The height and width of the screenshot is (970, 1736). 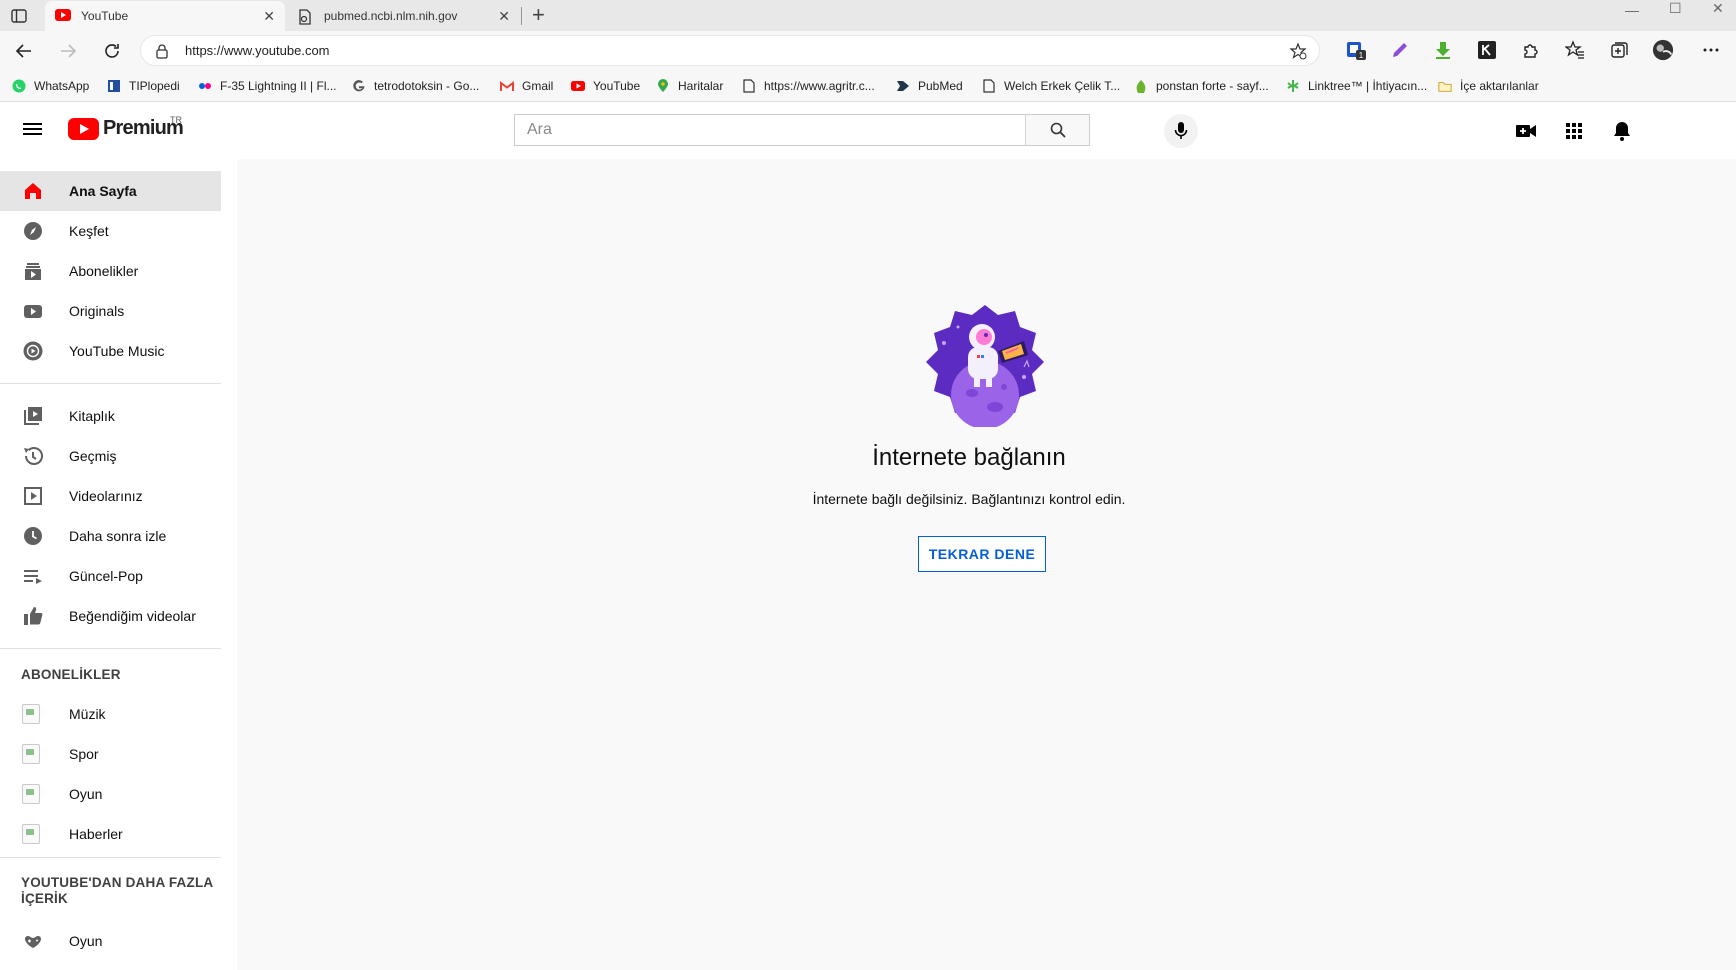 What do you see at coordinates (1711, 50) in the screenshot?
I see `more-menu-icon` at bounding box center [1711, 50].